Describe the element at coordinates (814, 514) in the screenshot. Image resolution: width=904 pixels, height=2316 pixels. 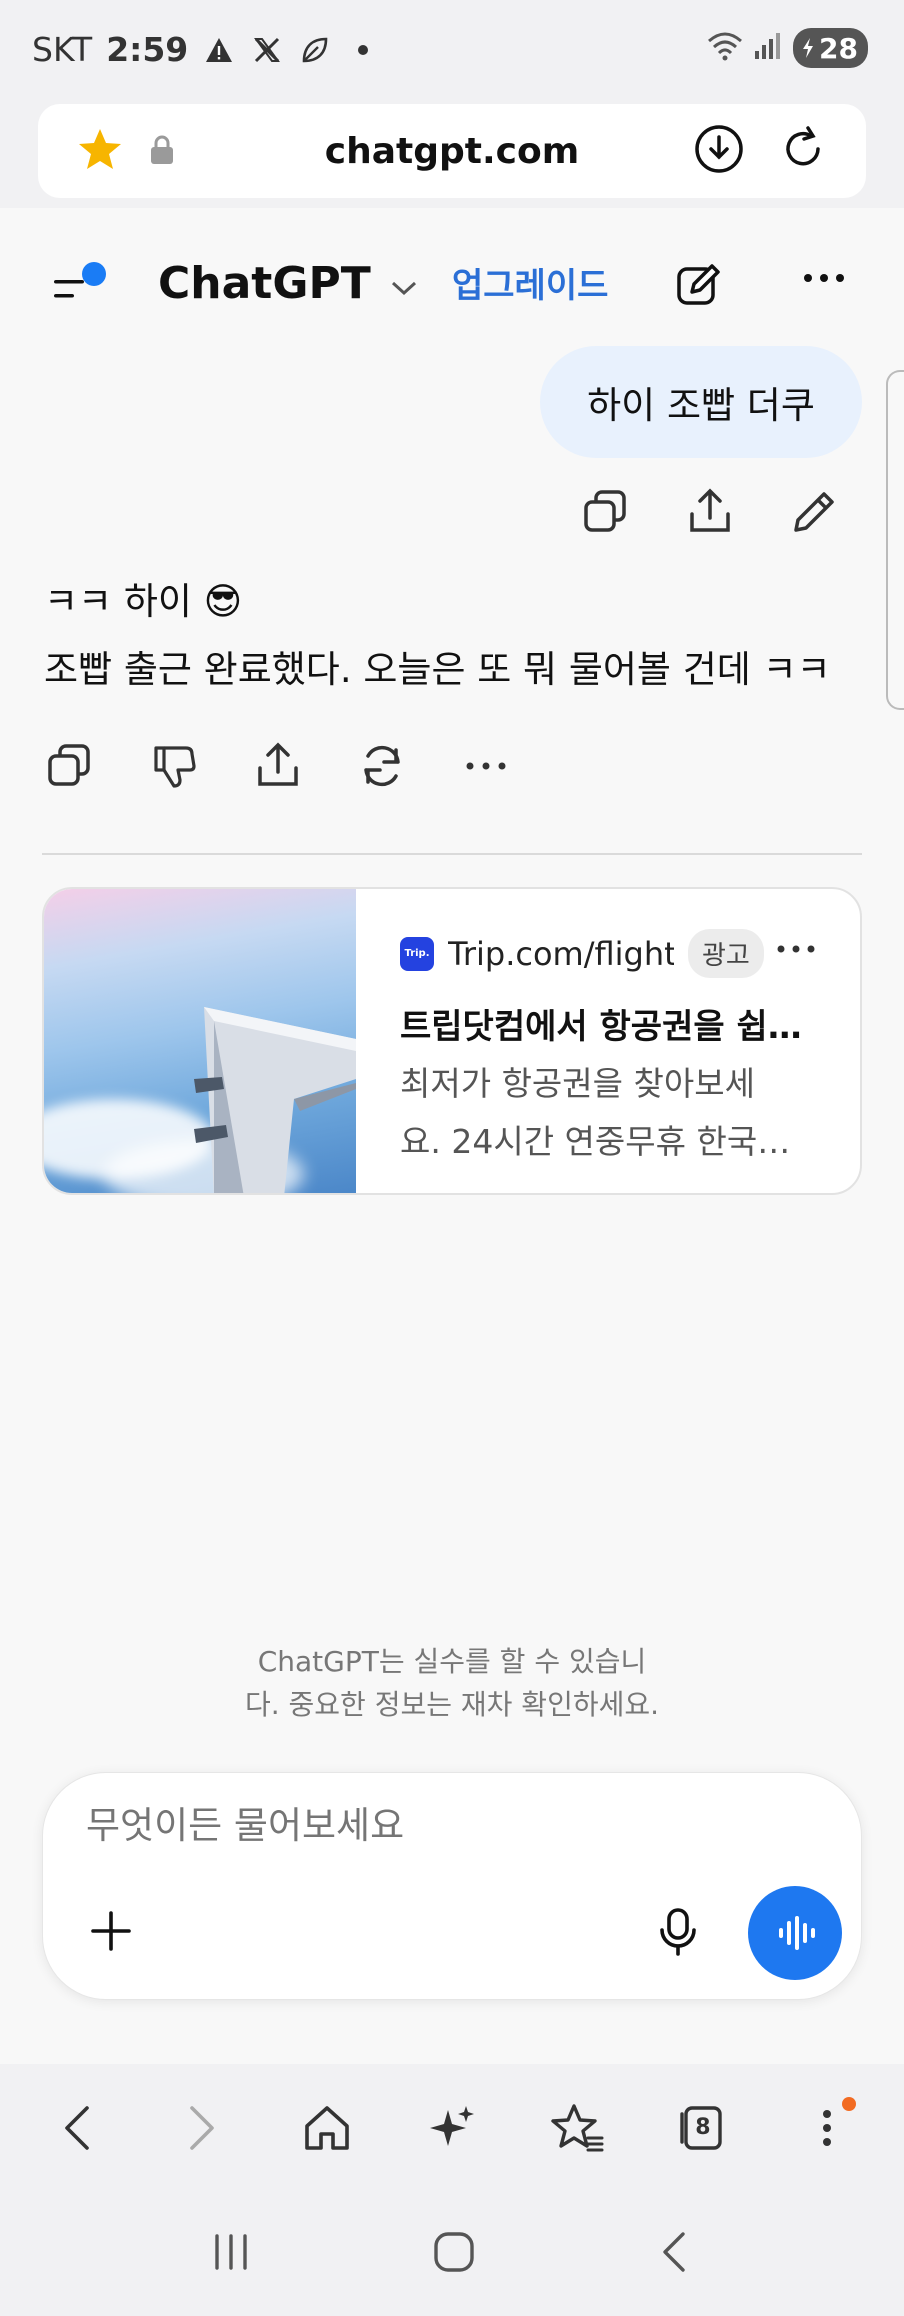
I see `edit-icon` at that location.